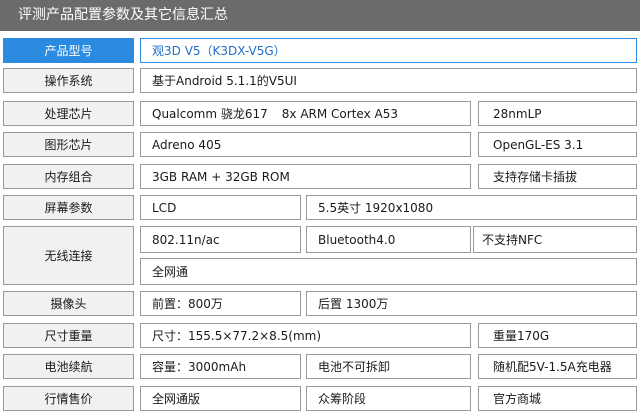  Describe the element at coordinates (305, 335) in the screenshot. I see `value-size: 尺寸：155.5×77.2×8.5(mm)` at that location.